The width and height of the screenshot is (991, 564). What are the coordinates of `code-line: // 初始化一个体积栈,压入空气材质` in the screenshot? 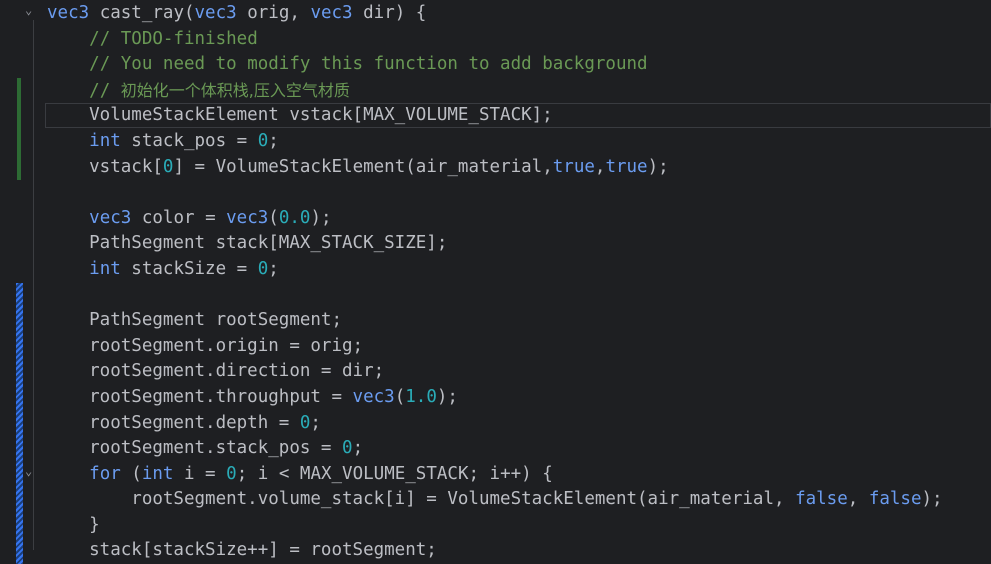 It's located at (495, 91).